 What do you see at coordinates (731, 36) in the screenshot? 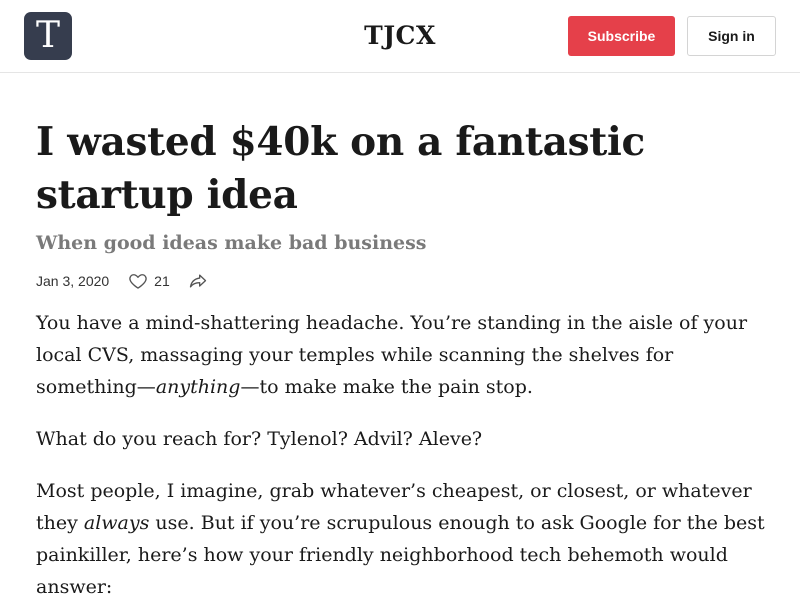
I see `sign-in-button: Sign in` at bounding box center [731, 36].